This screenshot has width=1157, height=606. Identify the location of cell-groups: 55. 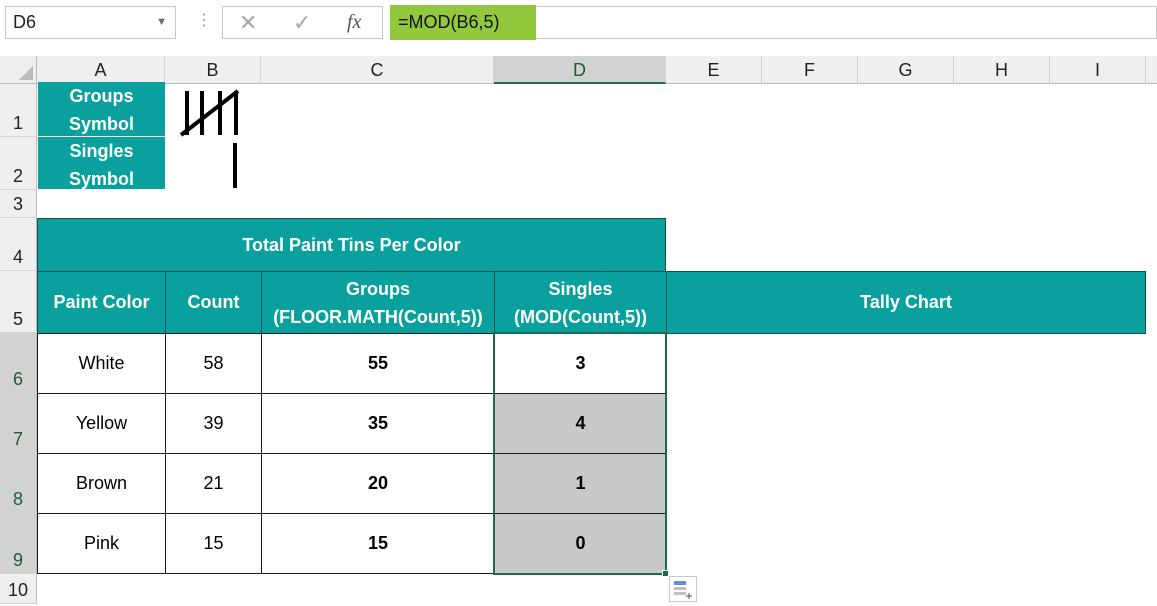
(378, 363).